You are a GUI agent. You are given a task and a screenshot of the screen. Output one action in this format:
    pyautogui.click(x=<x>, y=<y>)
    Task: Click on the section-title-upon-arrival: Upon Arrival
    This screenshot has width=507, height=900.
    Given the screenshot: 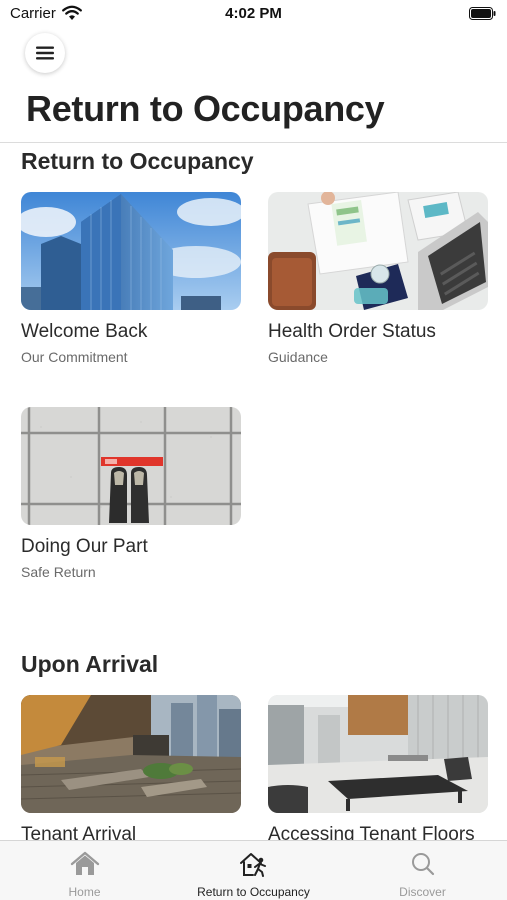 What is the action you would take?
    pyautogui.click(x=90, y=664)
    